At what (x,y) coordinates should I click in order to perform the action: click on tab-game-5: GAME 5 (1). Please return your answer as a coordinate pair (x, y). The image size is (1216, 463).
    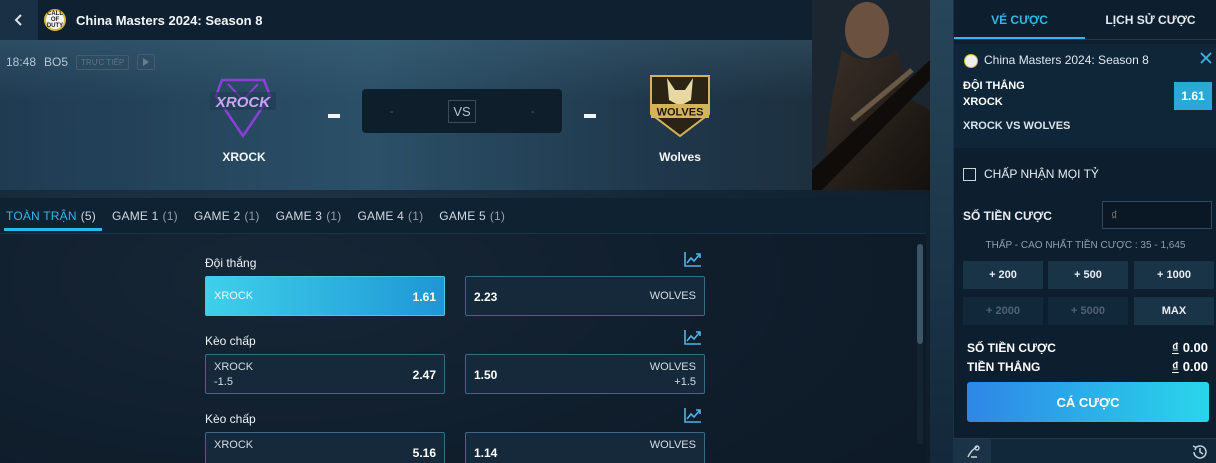
    Looking at the image, I should click on (474, 216).